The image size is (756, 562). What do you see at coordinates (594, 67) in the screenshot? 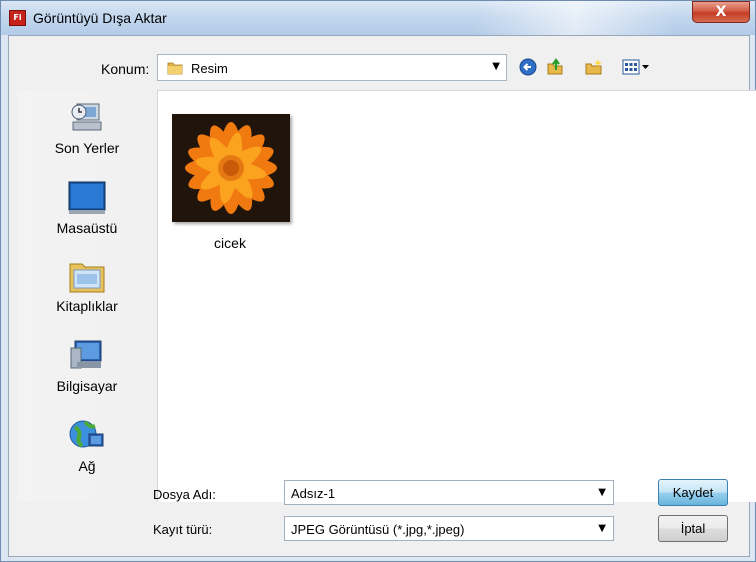
I see `new-folder-icon` at bounding box center [594, 67].